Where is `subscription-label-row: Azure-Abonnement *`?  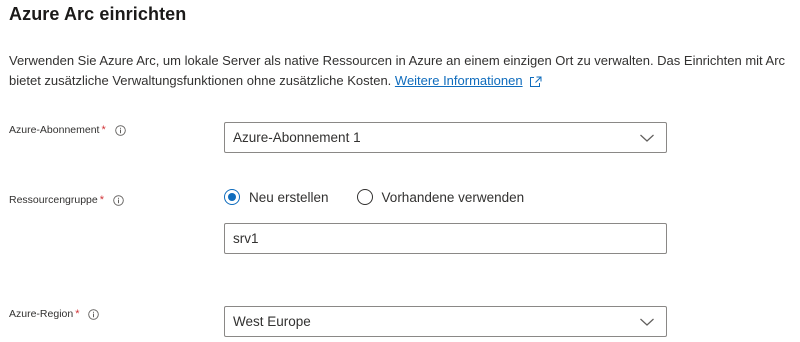
subscription-label-row: Azure-Abonnement * is located at coordinates (67, 130).